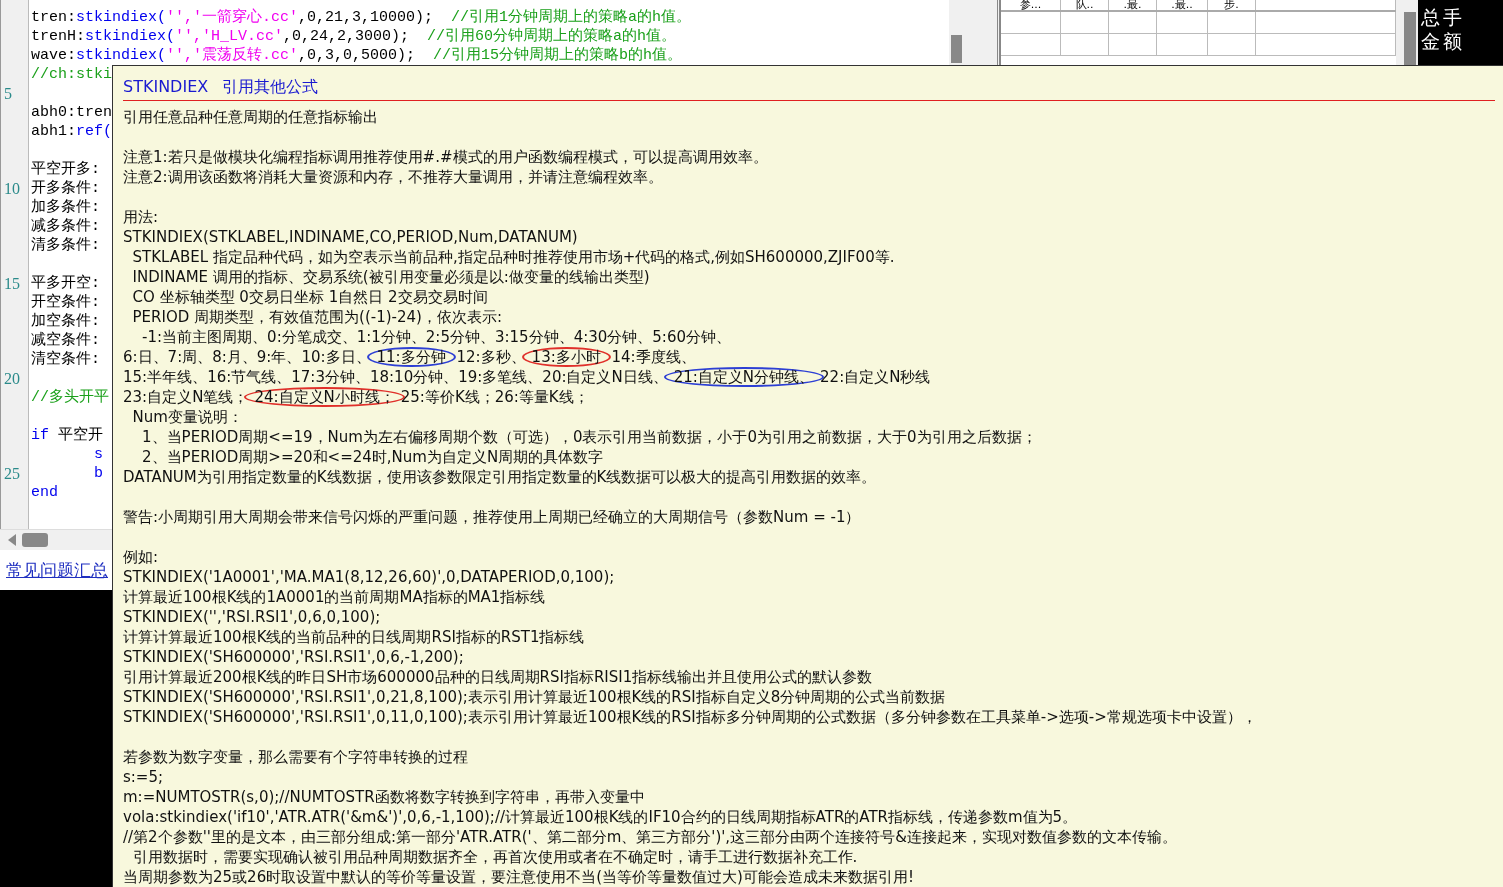  Describe the element at coordinates (72, 131) in the screenshot. I see `code-line: abh1:ref(` at that location.